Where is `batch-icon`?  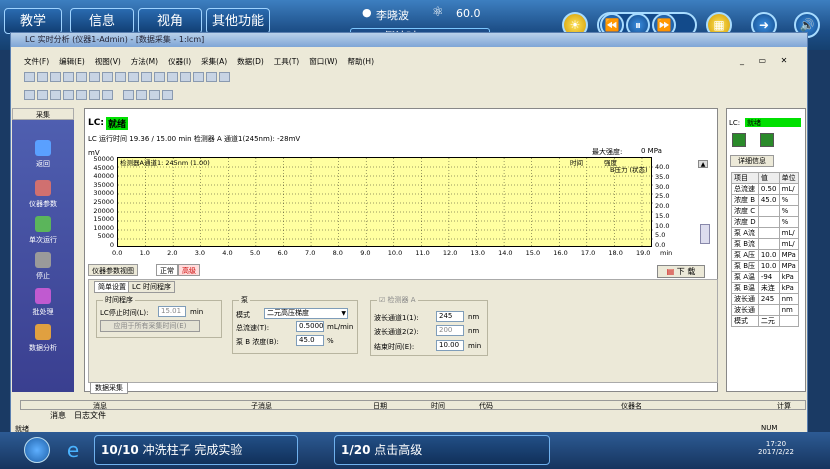
batch-icon is located at coordinates (43, 296).